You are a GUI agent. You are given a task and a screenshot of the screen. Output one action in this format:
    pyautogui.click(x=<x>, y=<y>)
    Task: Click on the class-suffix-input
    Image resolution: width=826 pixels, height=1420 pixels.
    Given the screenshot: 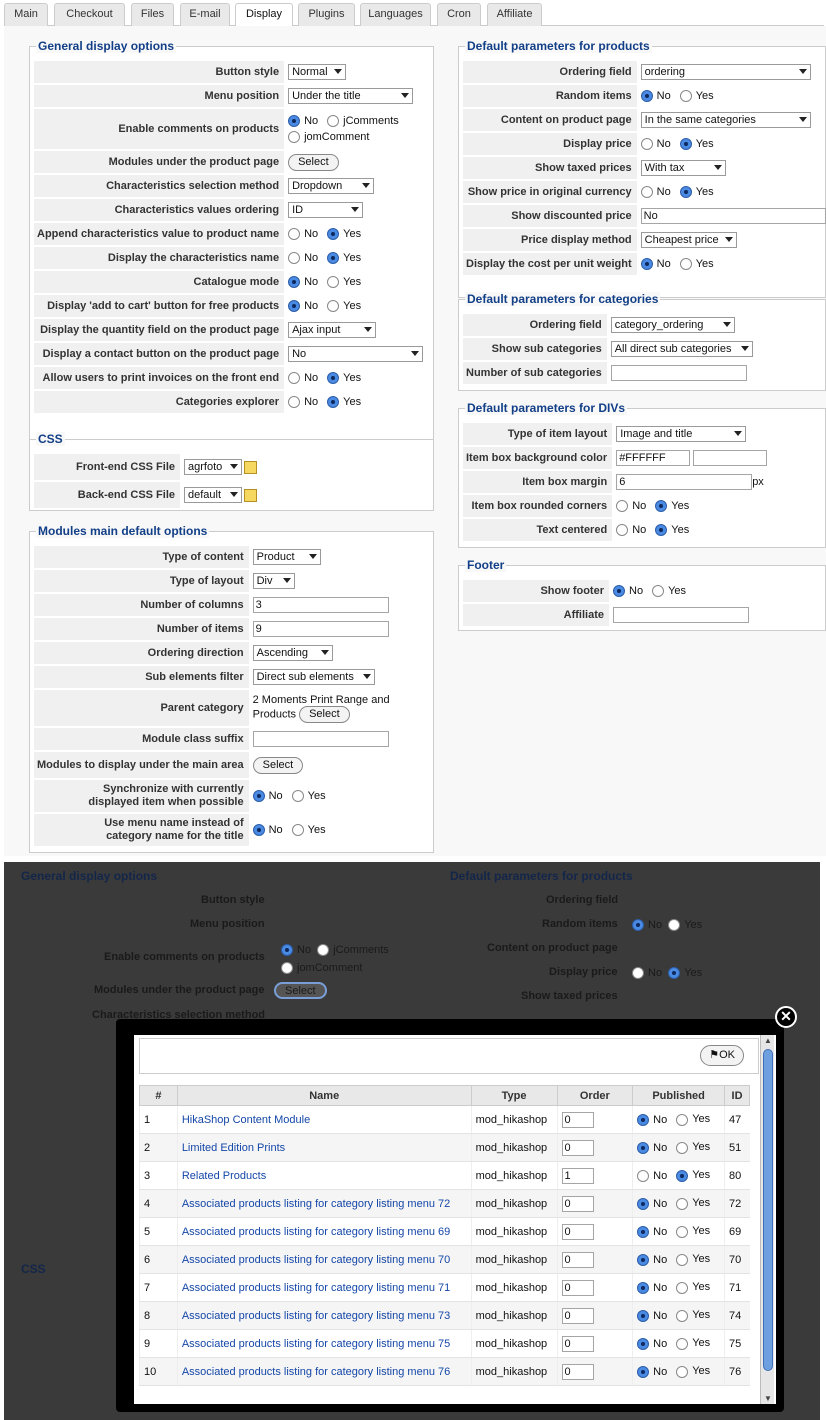 What is the action you would take?
    pyautogui.click(x=320, y=739)
    